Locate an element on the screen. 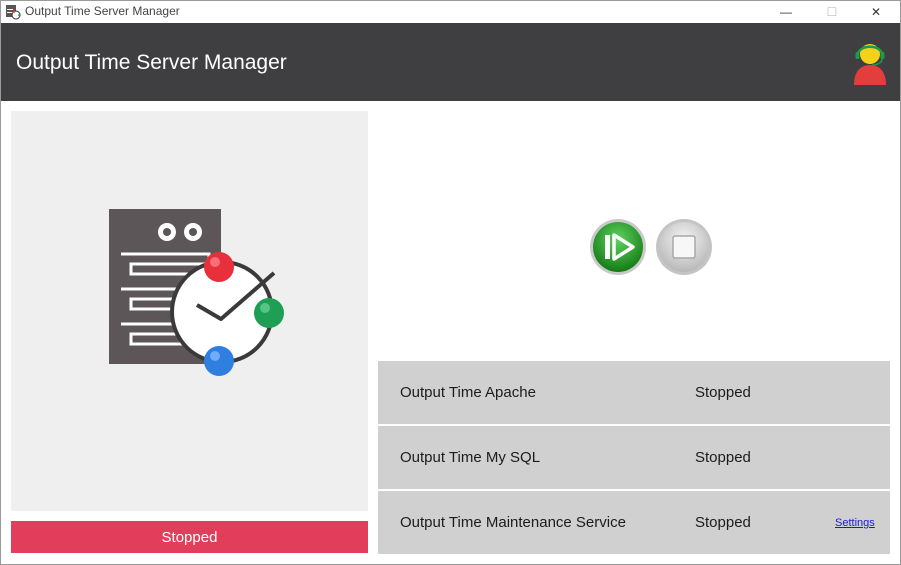  app-icon is located at coordinates (13, 12).